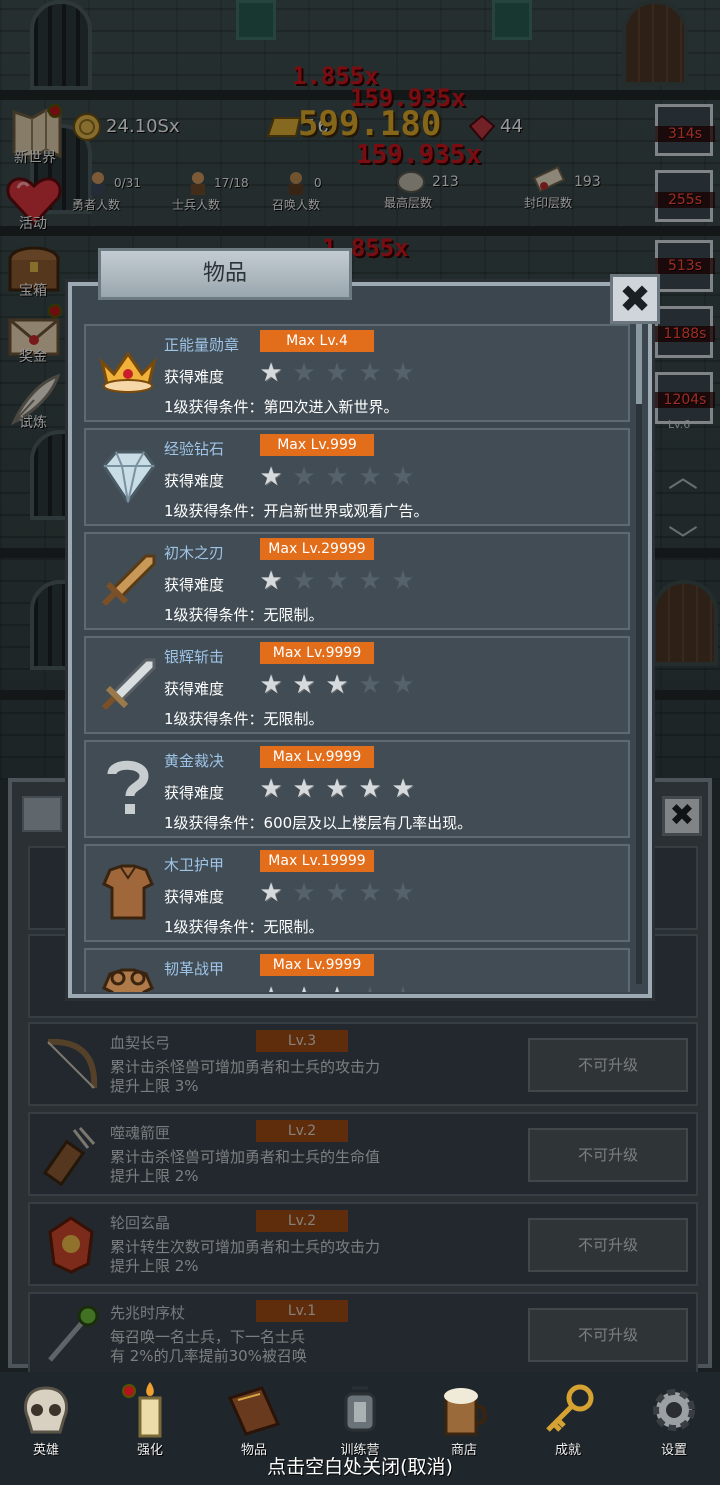  I want to click on question-mark-icon, so click(128, 787).